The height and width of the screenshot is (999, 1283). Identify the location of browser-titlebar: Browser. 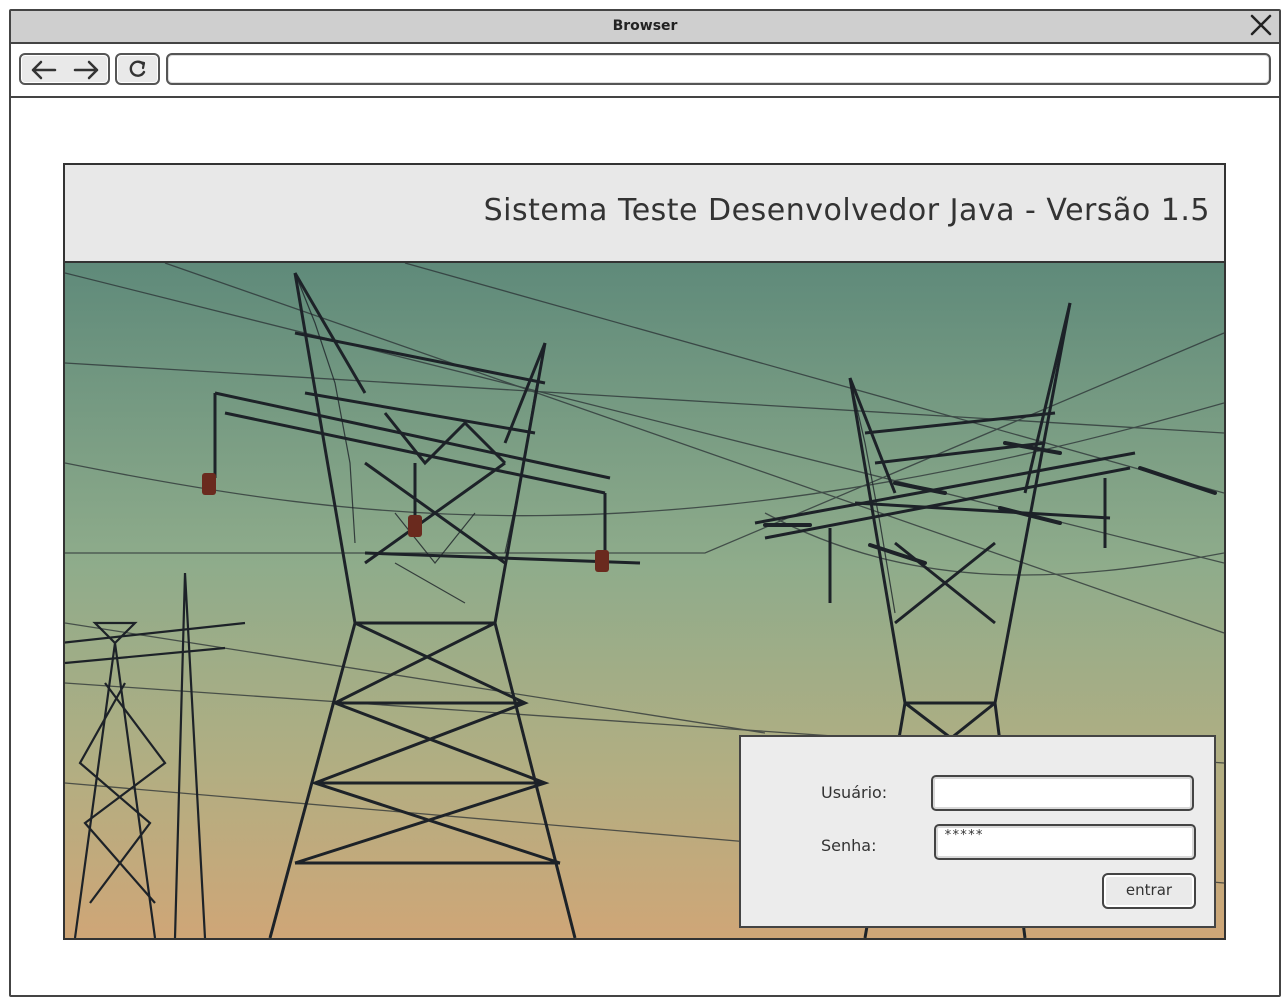
(645, 27).